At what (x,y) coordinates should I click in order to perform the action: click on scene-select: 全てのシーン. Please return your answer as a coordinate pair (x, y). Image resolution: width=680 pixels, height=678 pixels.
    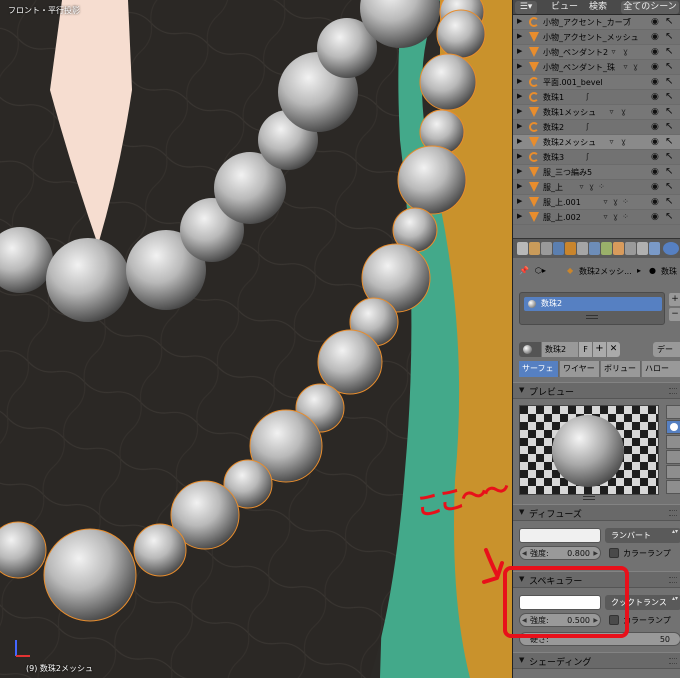
    Looking at the image, I should click on (650, 7).